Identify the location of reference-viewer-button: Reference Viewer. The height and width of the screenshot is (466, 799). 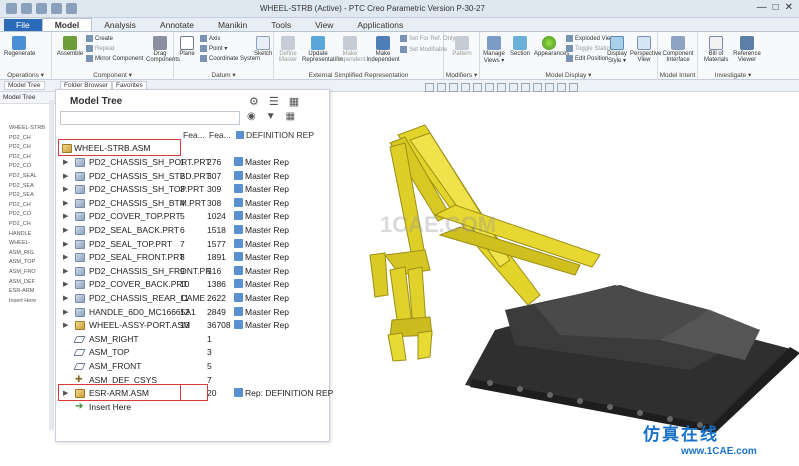
(747, 49).